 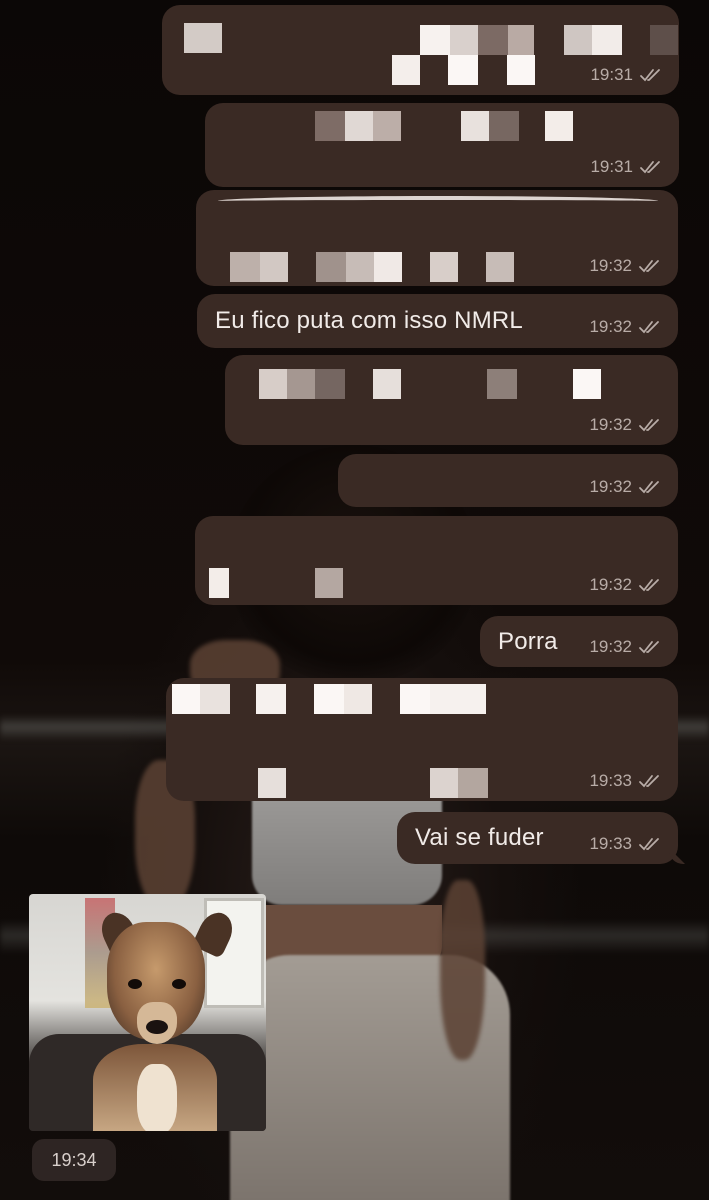 What do you see at coordinates (369, 320) in the screenshot?
I see `message-text: Eu fico puta com isso NMRL` at bounding box center [369, 320].